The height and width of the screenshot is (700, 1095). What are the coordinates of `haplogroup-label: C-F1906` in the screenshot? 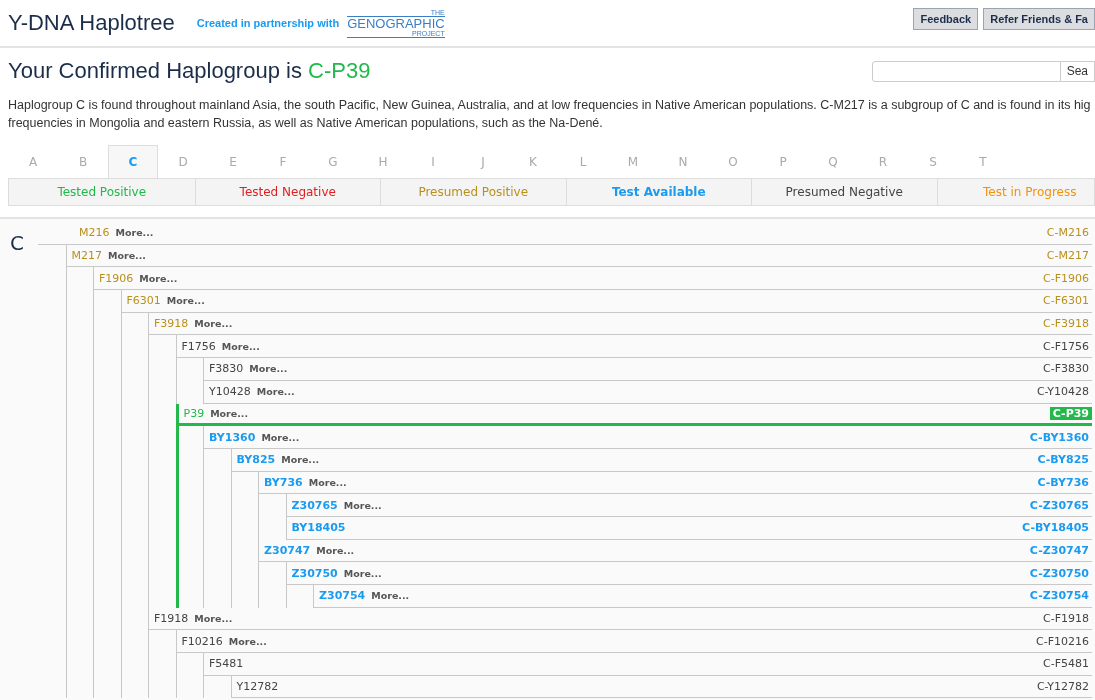 It's located at (1066, 278).